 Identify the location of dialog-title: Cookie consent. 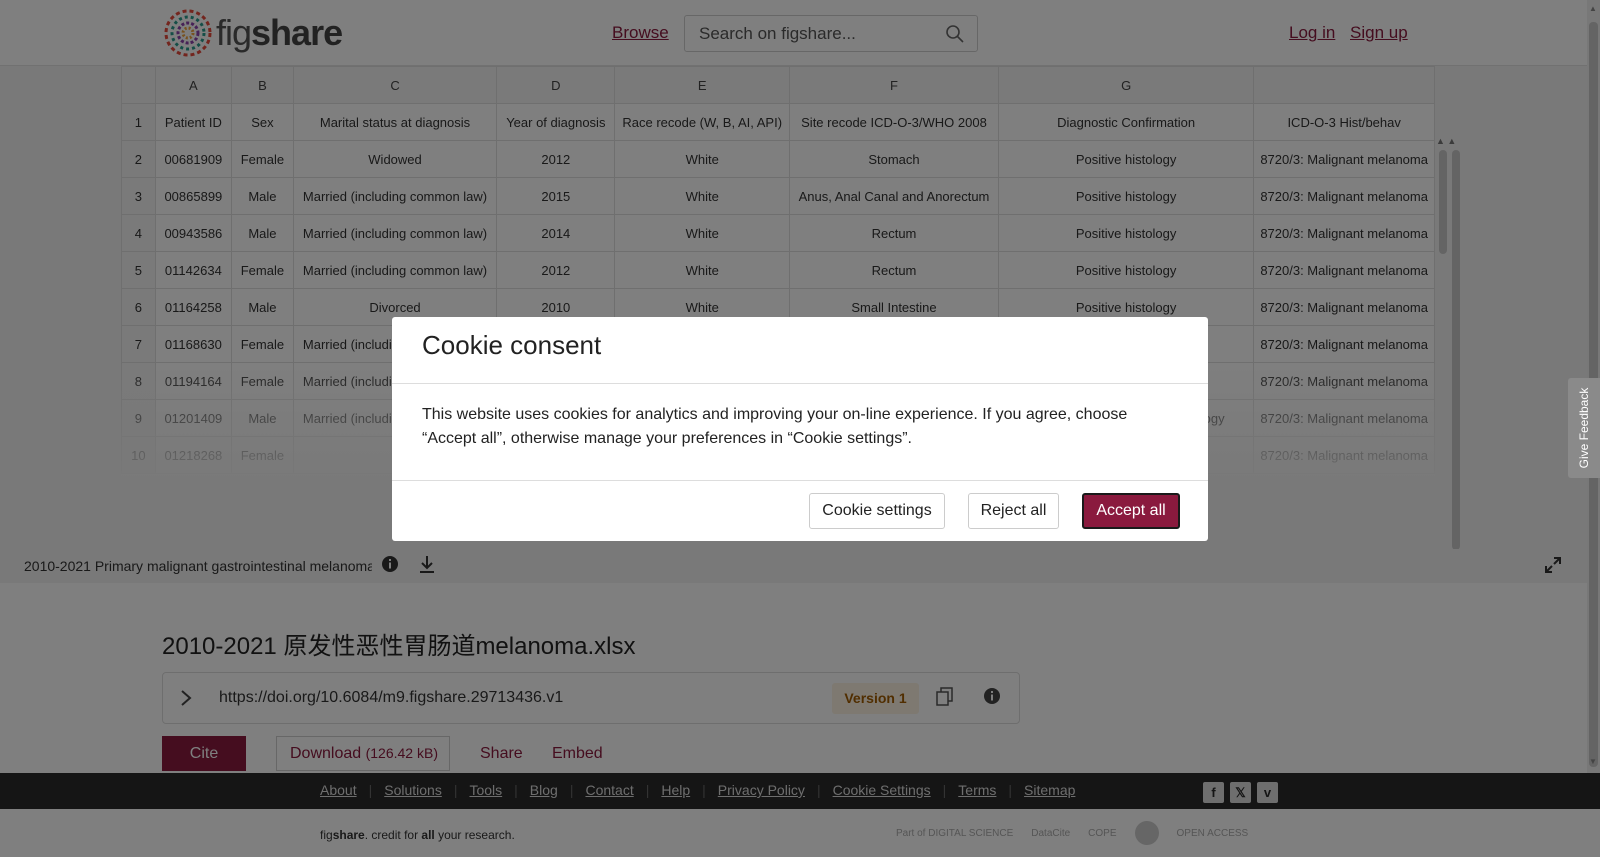
(512, 345).